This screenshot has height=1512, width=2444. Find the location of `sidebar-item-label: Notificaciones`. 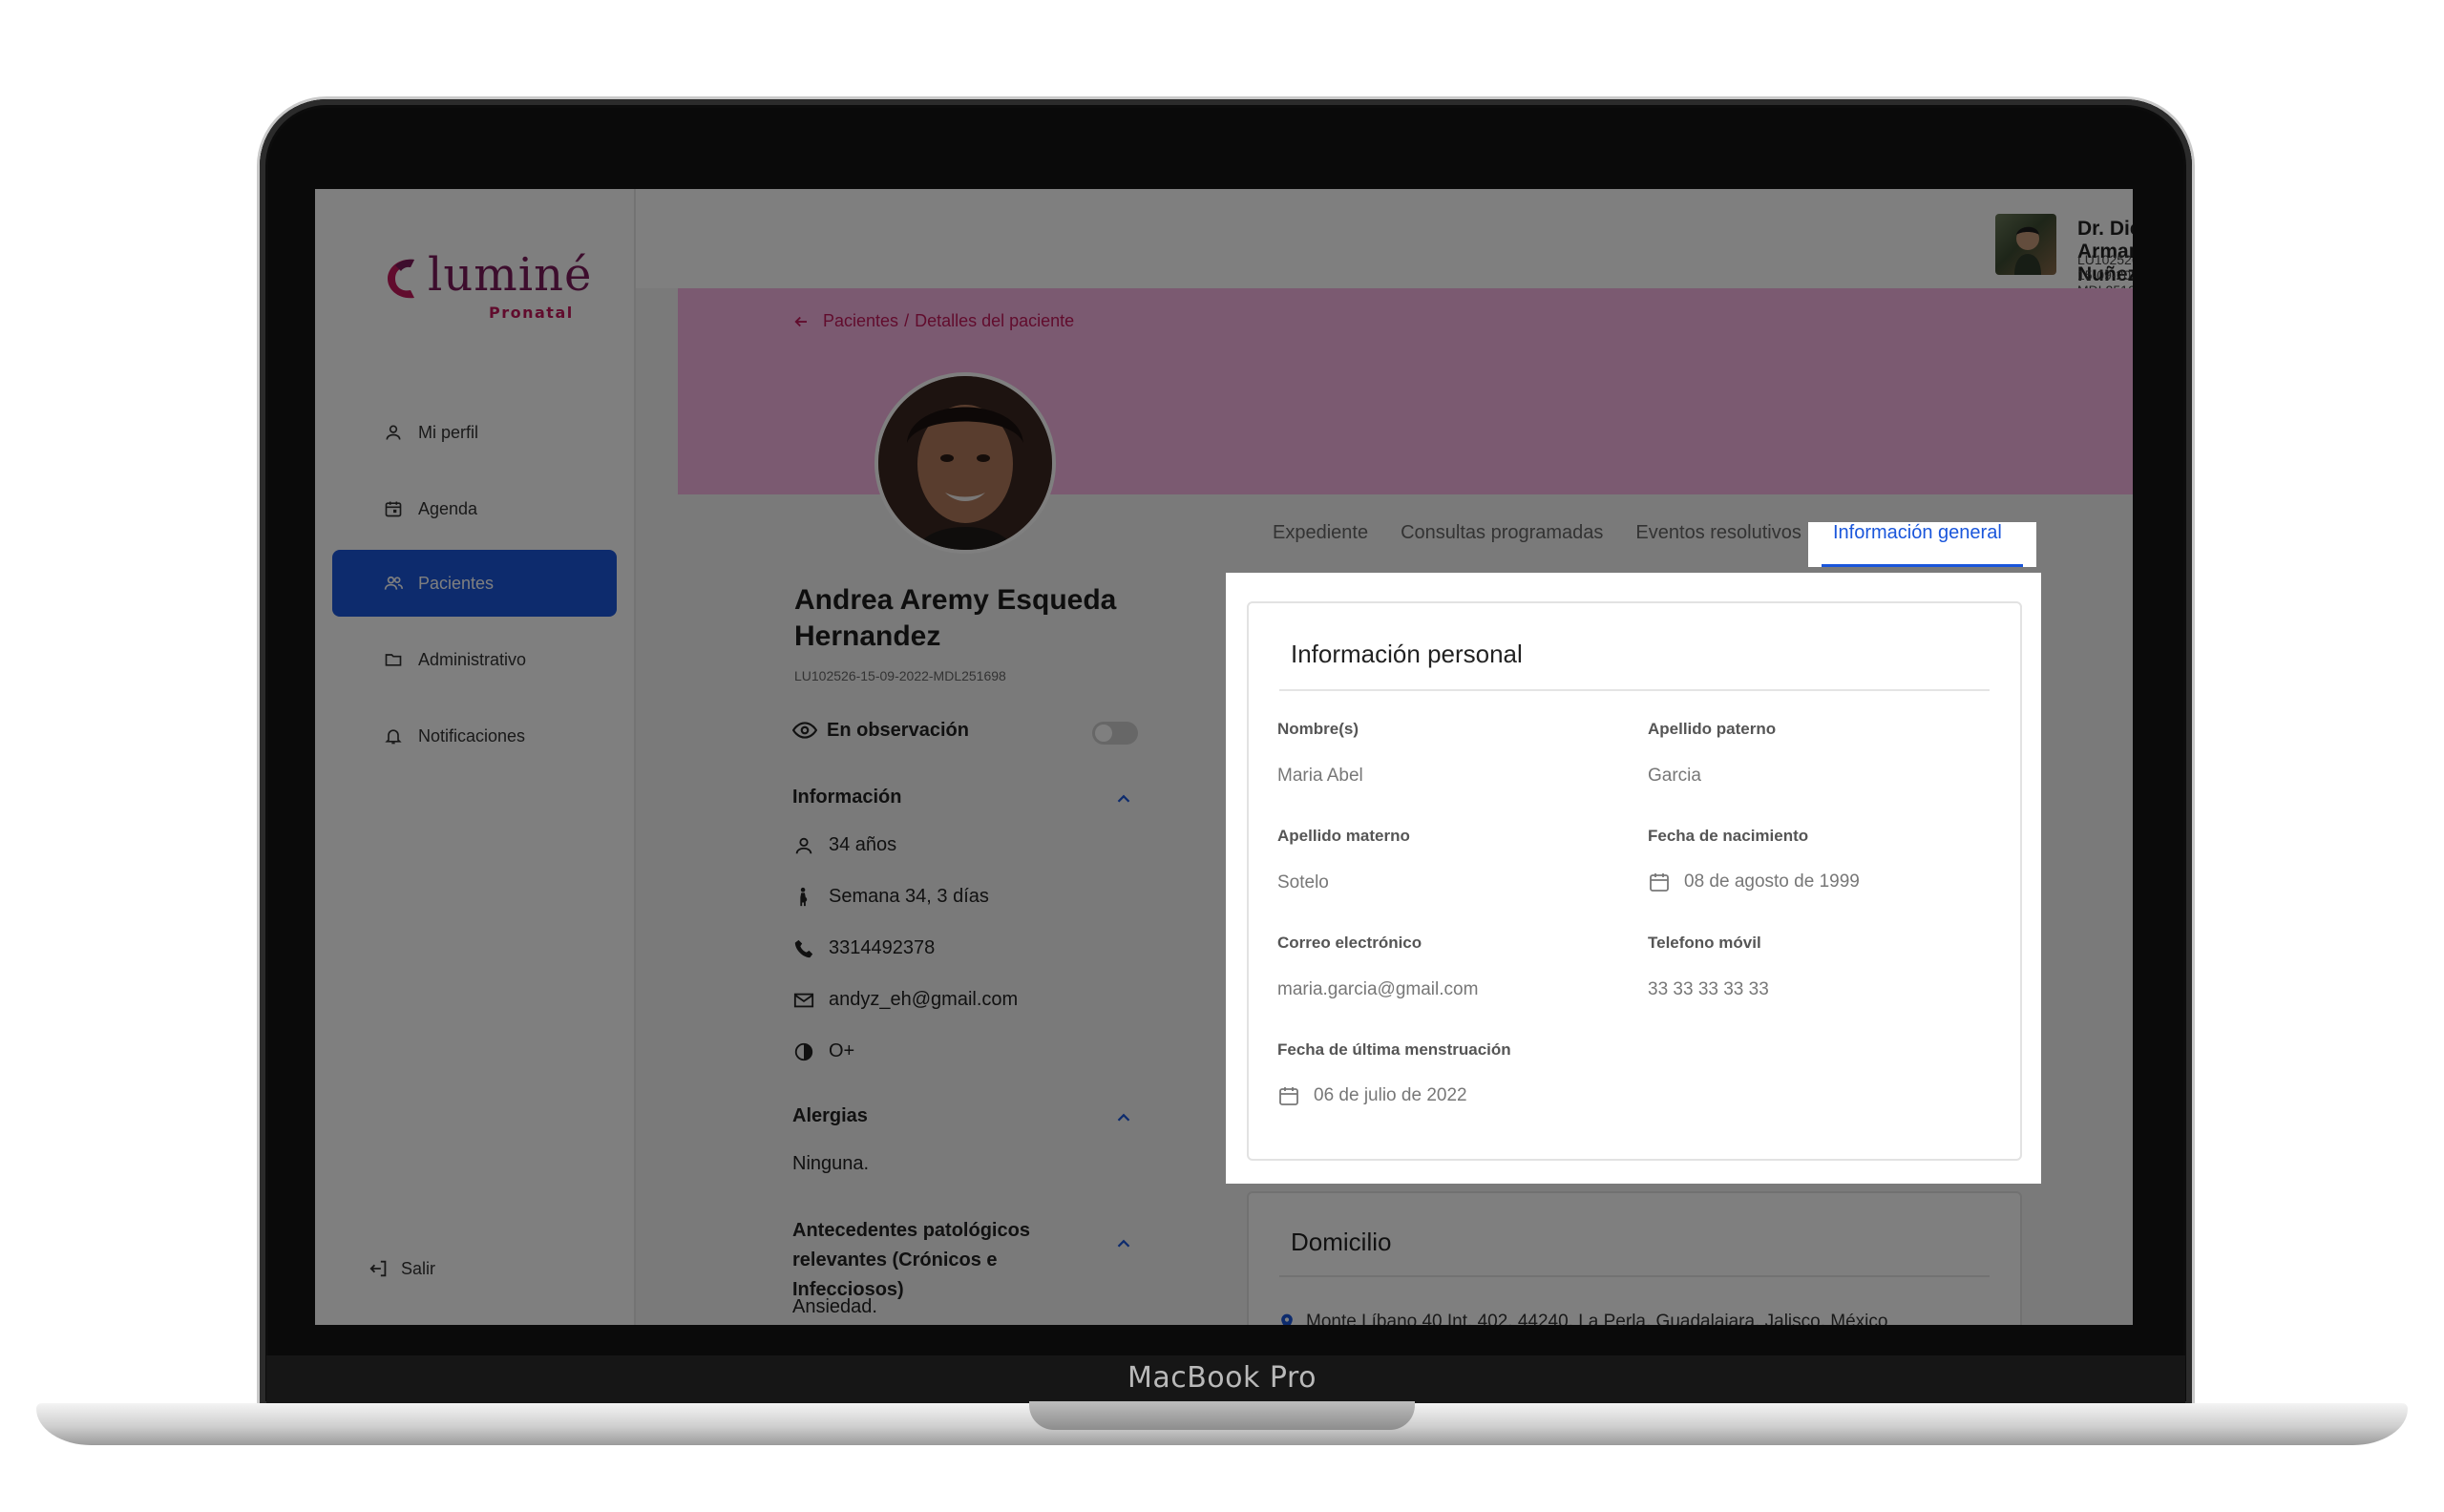

sidebar-item-label: Notificaciones is located at coordinates (472, 735).